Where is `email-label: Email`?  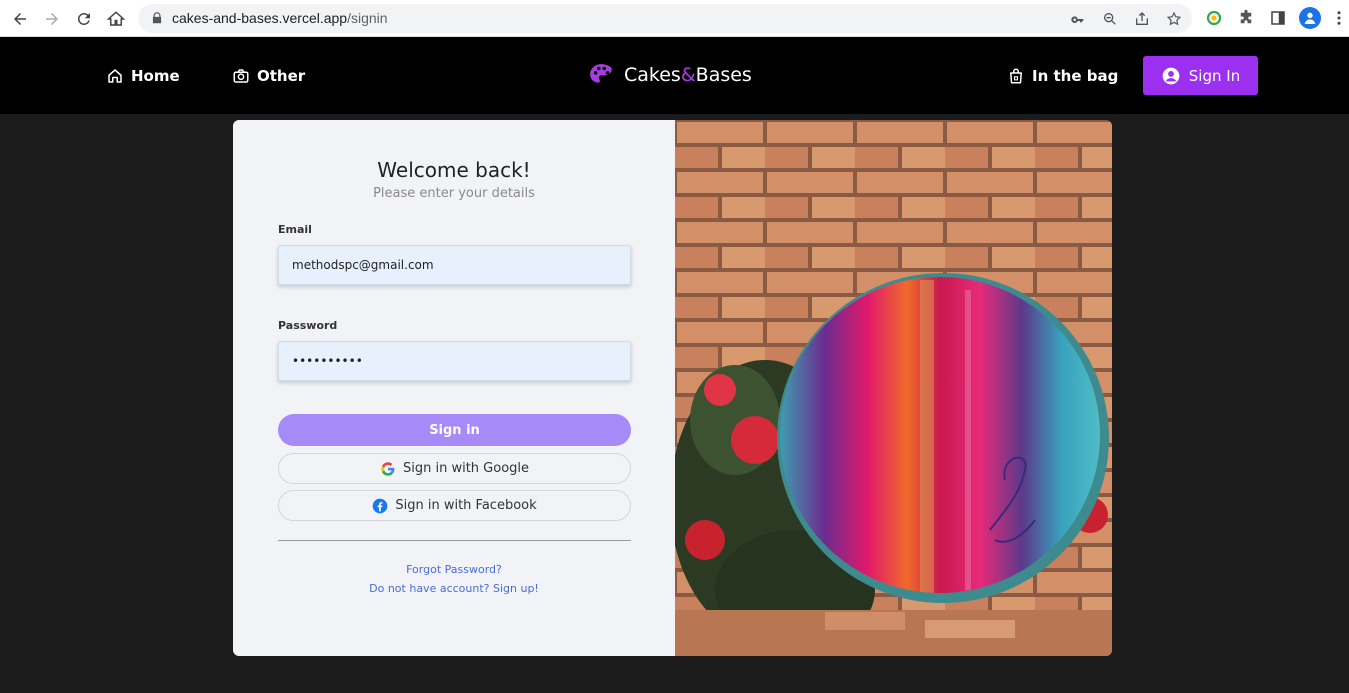 email-label: Email is located at coordinates (295, 229).